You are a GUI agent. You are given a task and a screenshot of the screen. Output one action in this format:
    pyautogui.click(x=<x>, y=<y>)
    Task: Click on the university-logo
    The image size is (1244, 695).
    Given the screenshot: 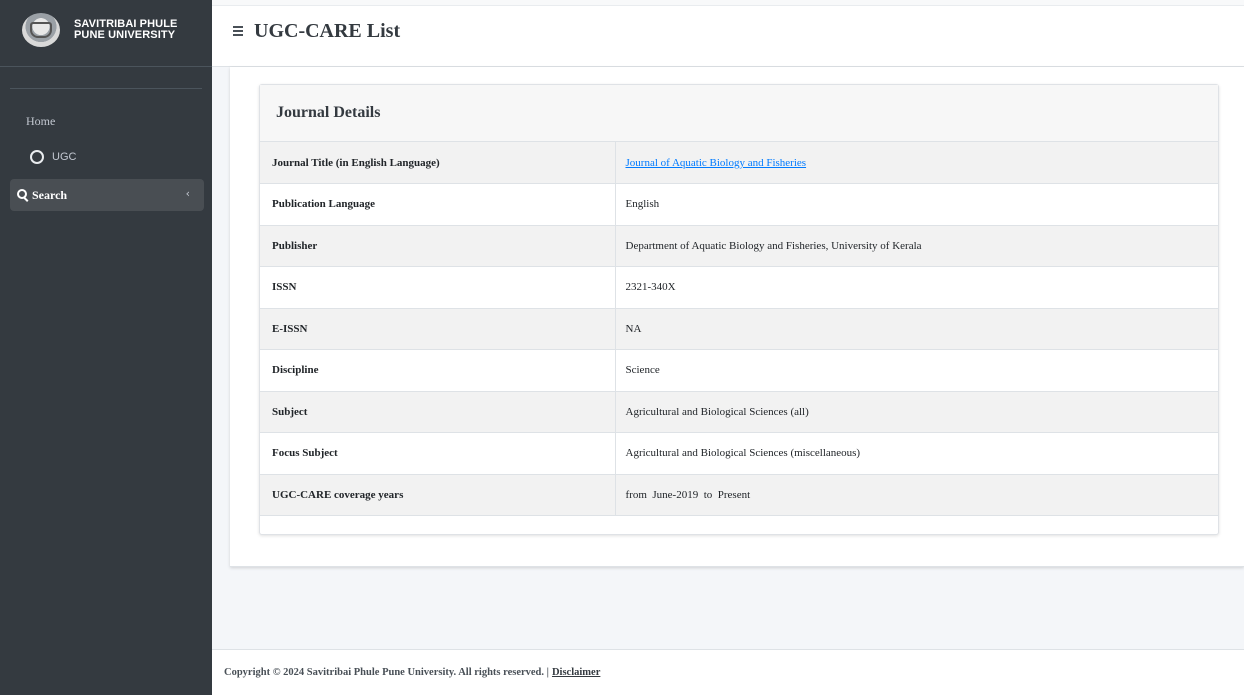 What is the action you would take?
    pyautogui.click(x=41, y=30)
    